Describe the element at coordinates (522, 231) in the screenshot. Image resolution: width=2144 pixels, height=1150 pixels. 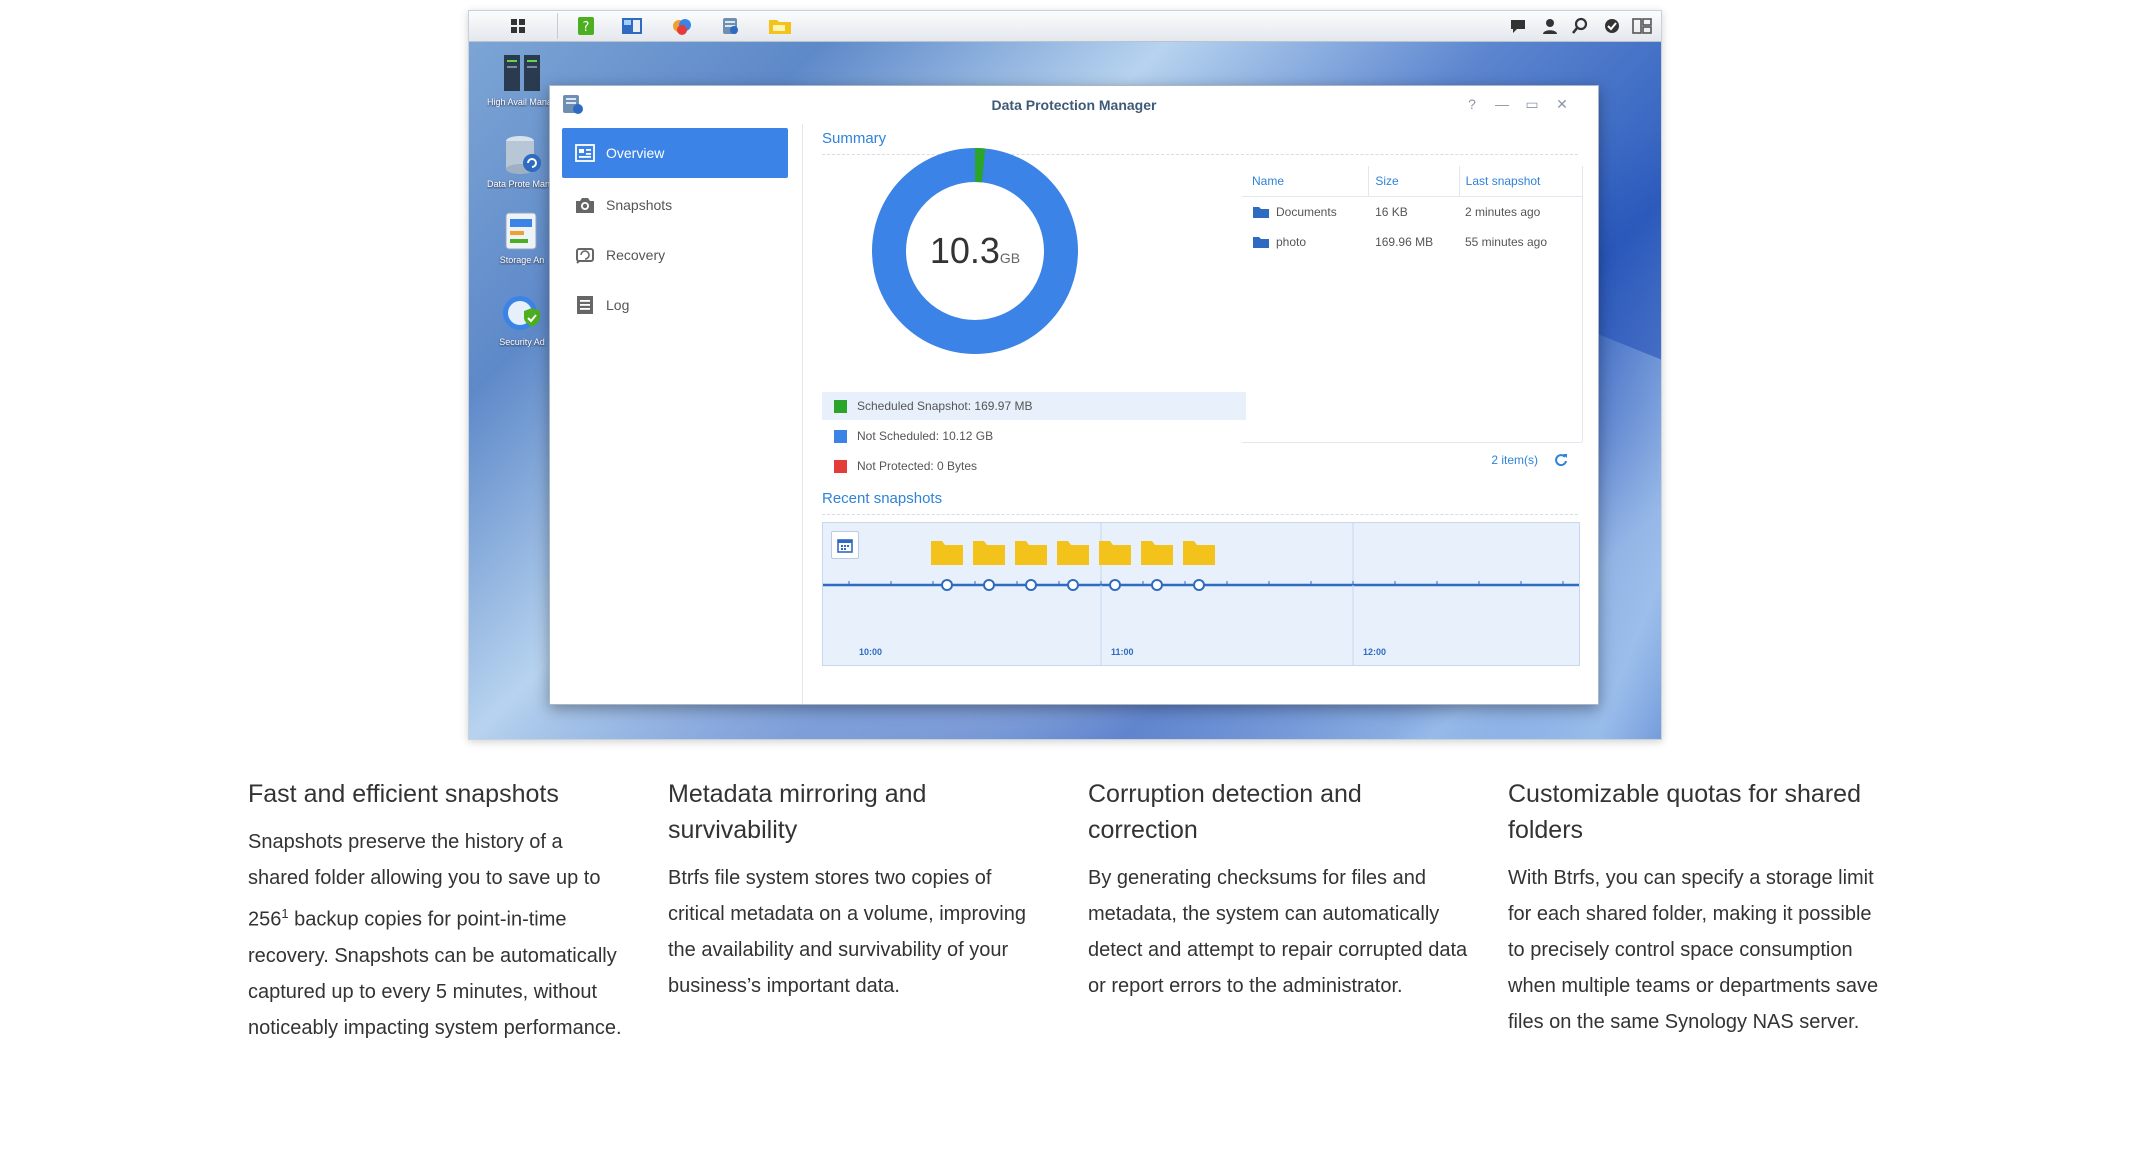
I see `storage-analyzer-icon` at that location.